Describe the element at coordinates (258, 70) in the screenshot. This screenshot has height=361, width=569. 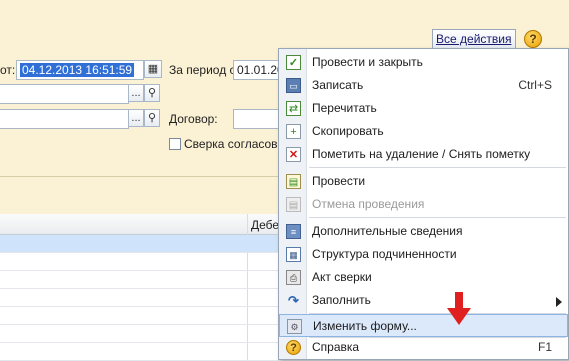
I see `period-from-field: 01.01.20` at that location.